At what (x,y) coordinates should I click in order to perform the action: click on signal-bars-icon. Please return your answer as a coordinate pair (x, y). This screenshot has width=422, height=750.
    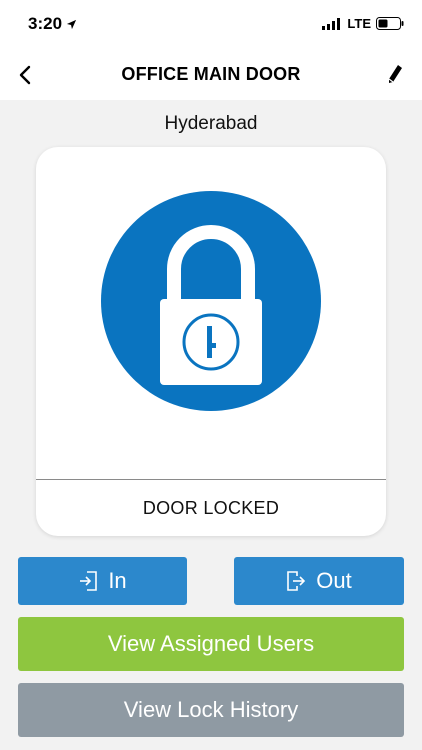
    Looking at the image, I should click on (331, 23).